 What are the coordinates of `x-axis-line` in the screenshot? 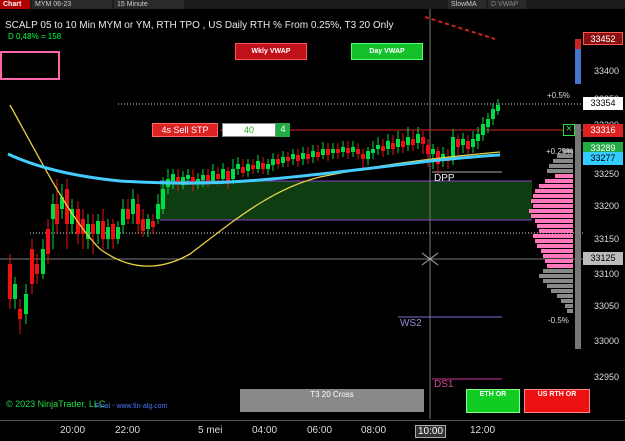 It's located at (312, 420).